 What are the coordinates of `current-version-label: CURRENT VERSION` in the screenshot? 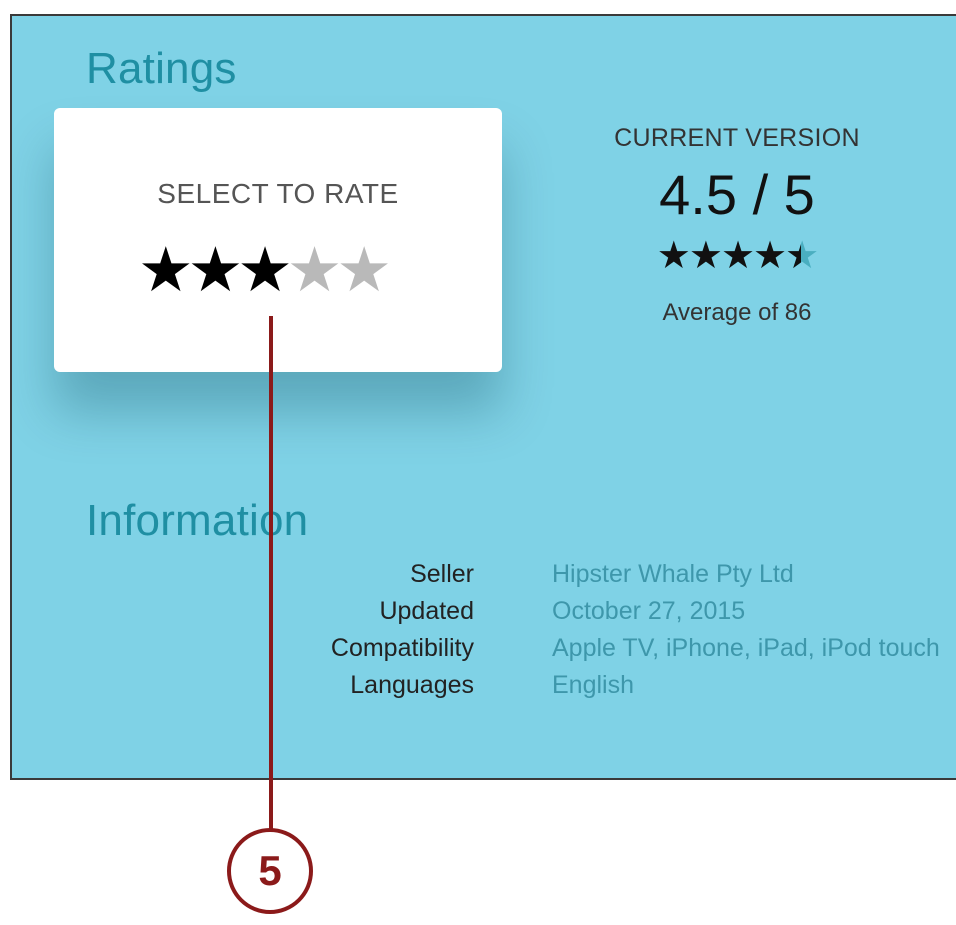 It's located at (737, 138).